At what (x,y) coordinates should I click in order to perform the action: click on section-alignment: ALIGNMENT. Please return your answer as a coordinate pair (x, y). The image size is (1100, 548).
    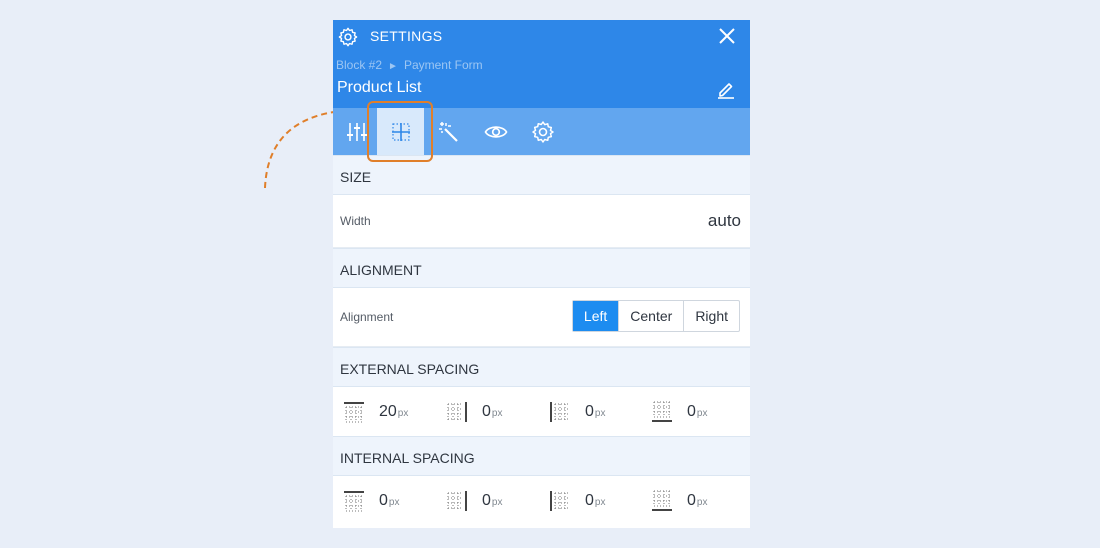
    Looking at the image, I should click on (541, 268).